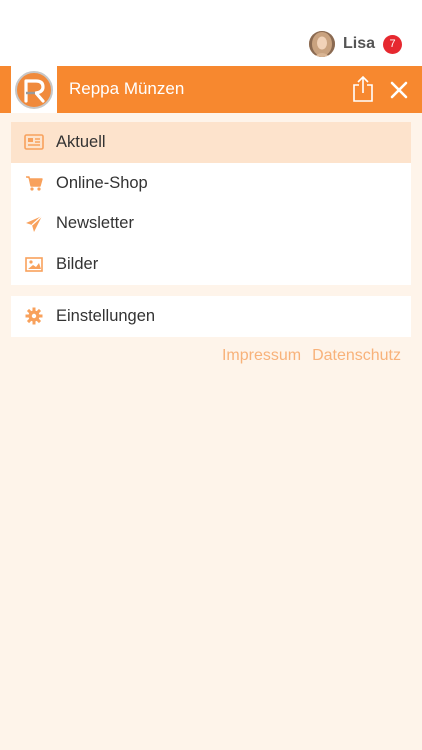 This screenshot has height=750, width=422. Describe the element at coordinates (211, 33) in the screenshot. I see `top-bar: Lisa 7` at that location.